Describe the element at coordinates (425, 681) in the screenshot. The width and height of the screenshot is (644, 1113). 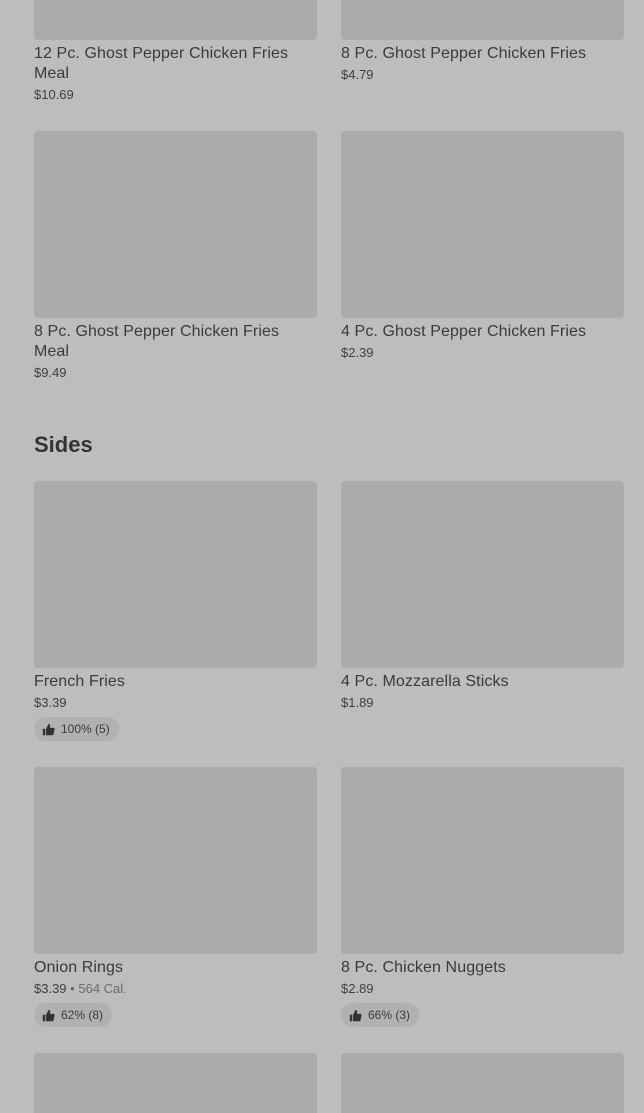
I see `item-name: 4 Pc. Mozzarella Sticks` at that location.